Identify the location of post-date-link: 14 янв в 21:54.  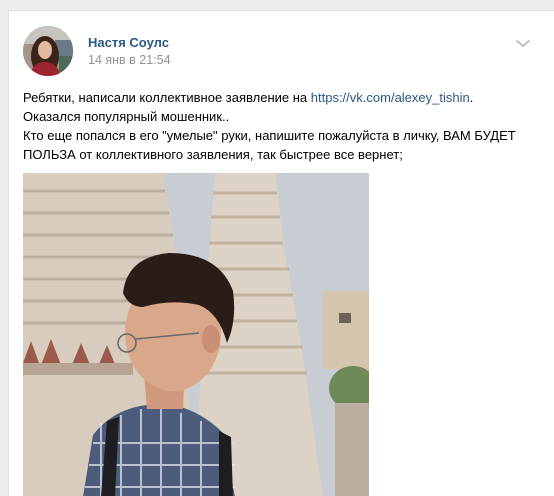
(129, 60).